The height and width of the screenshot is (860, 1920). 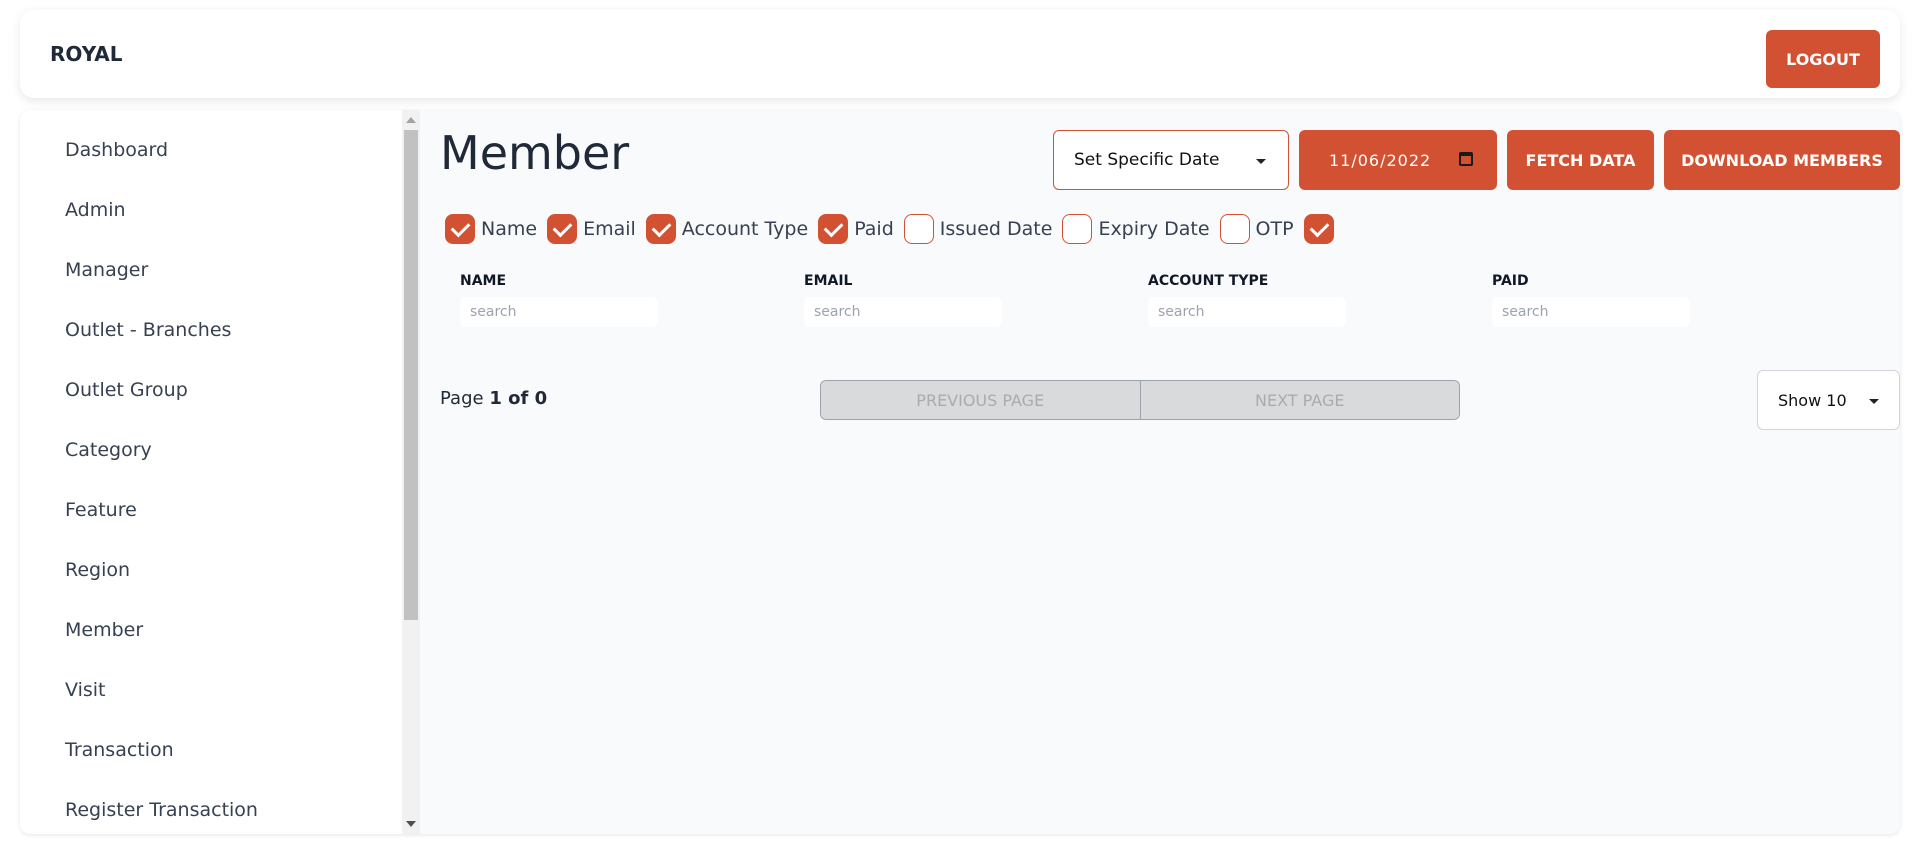 What do you see at coordinates (119, 750) in the screenshot?
I see `sidebar-item-transaction: Transaction` at bounding box center [119, 750].